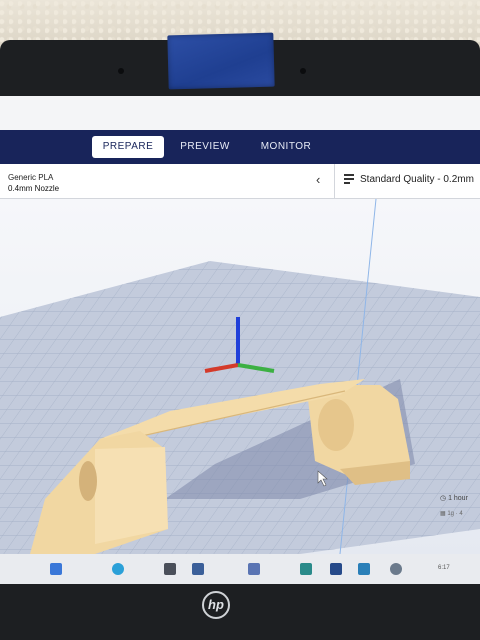 The image size is (480, 640). I want to click on print-quality-label: Standard Quality - 0.2mm, so click(417, 179).